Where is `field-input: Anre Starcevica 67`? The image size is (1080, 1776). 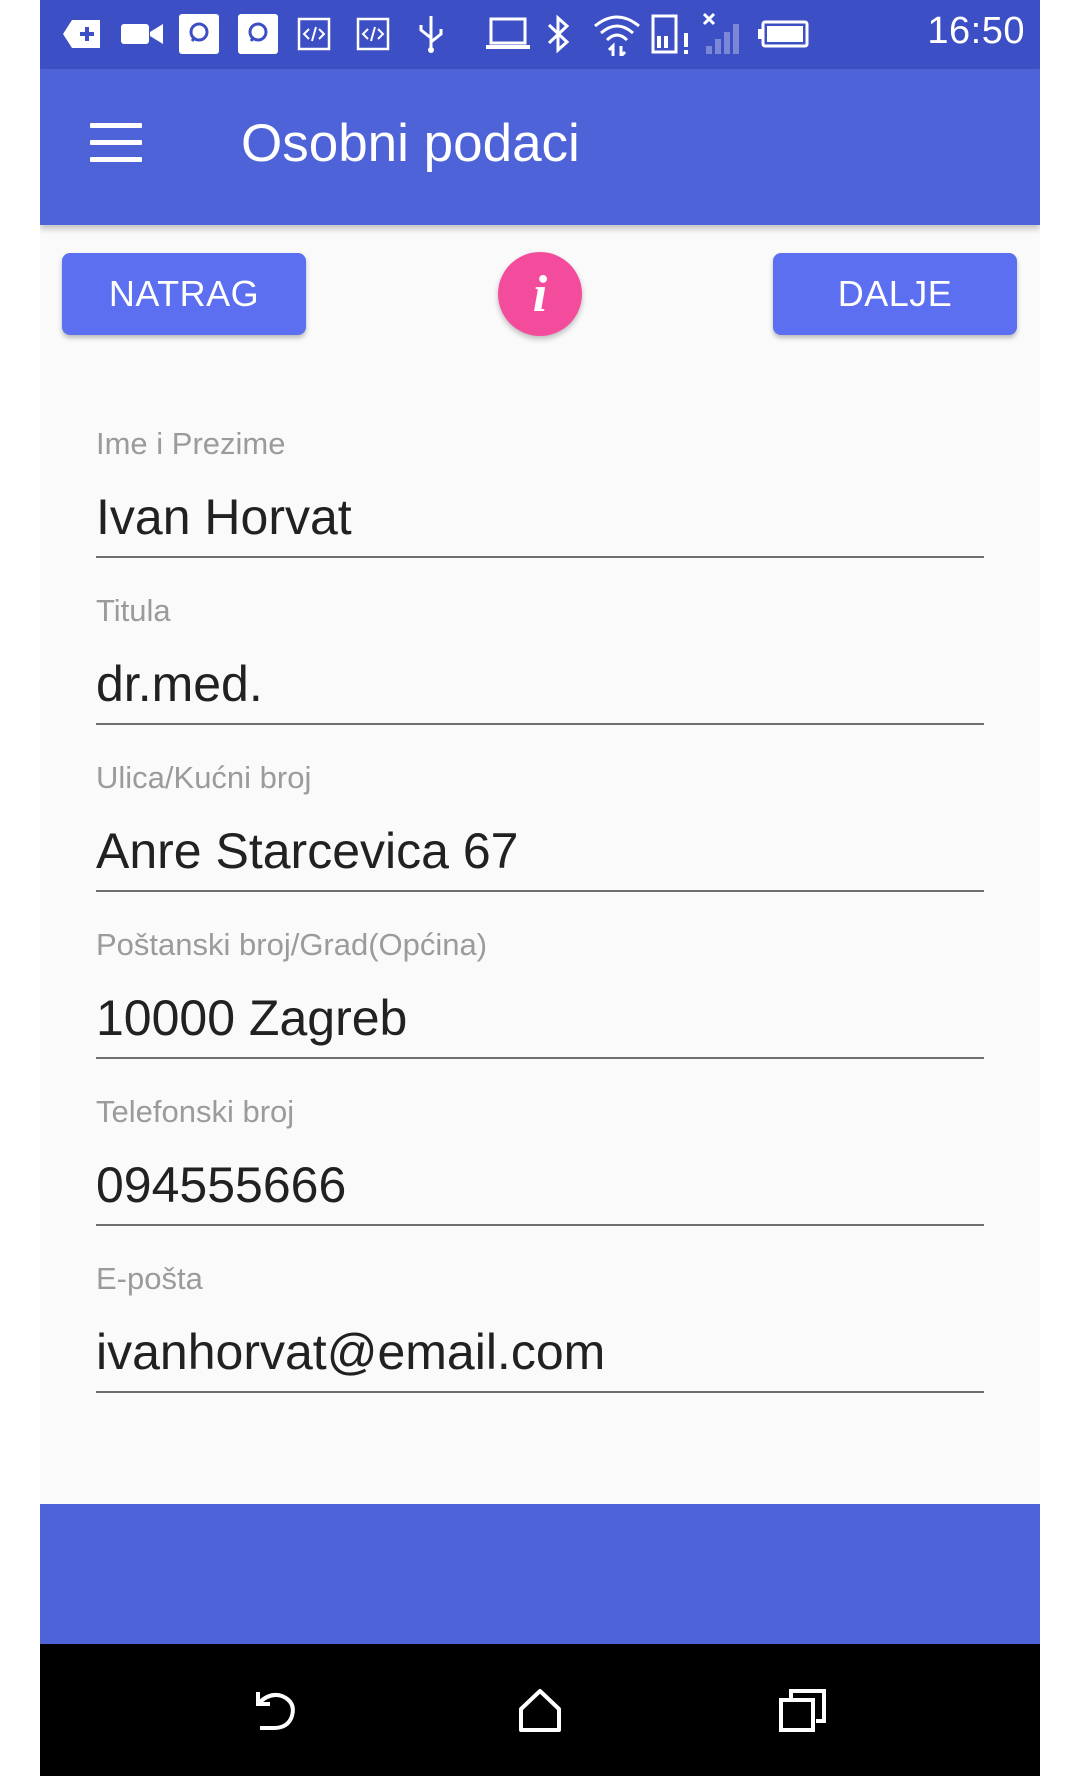 field-input: Anre Starcevica 67 is located at coordinates (307, 851).